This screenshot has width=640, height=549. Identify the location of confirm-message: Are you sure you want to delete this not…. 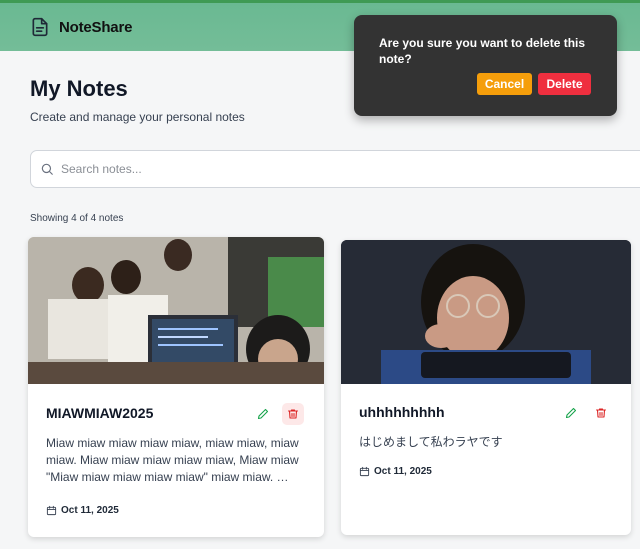
(482, 51).